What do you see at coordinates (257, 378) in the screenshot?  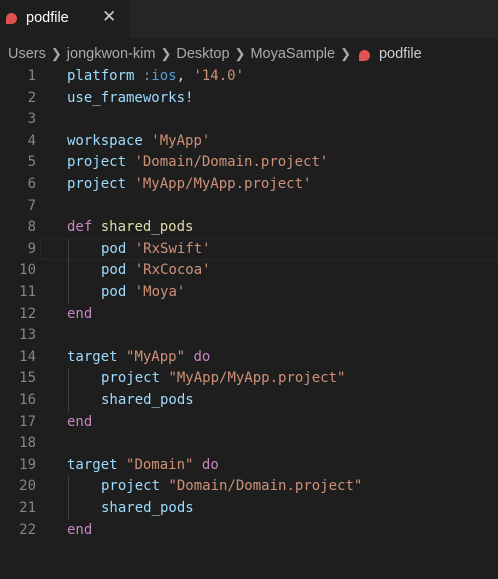 I see `code-token: "MyApp/MyApp.project"` at bounding box center [257, 378].